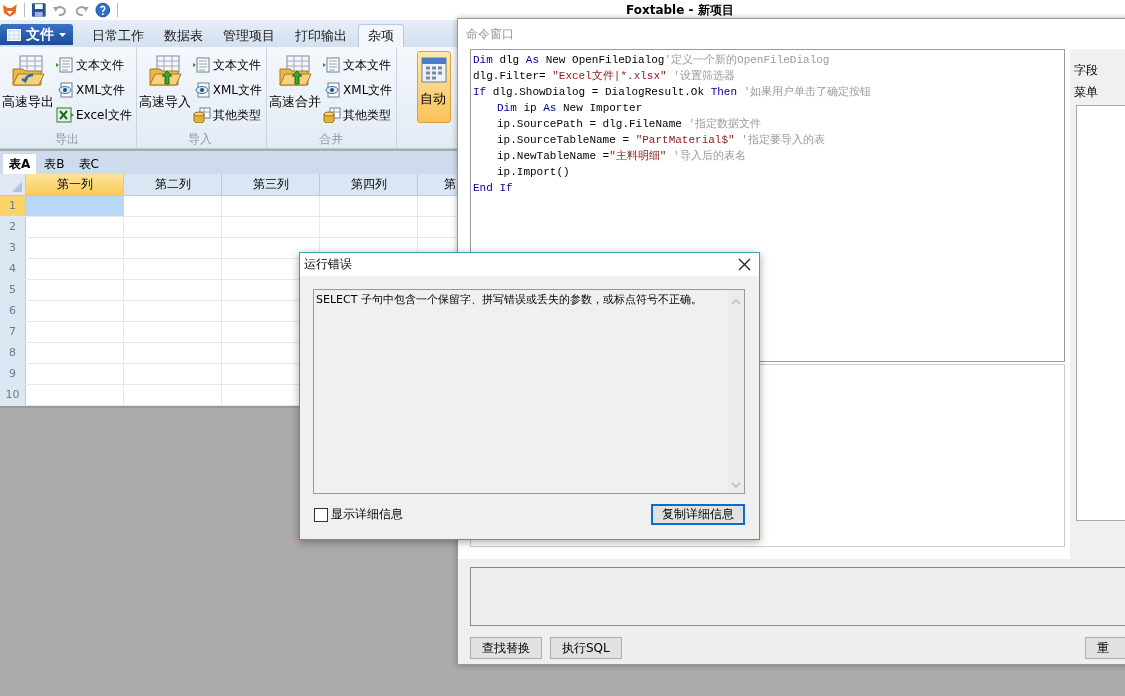 This screenshot has height=696, width=1125. What do you see at coordinates (367, 514) in the screenshot?
I see `checkbox-label: 显示详细信息` at bounding box center [367, 514].